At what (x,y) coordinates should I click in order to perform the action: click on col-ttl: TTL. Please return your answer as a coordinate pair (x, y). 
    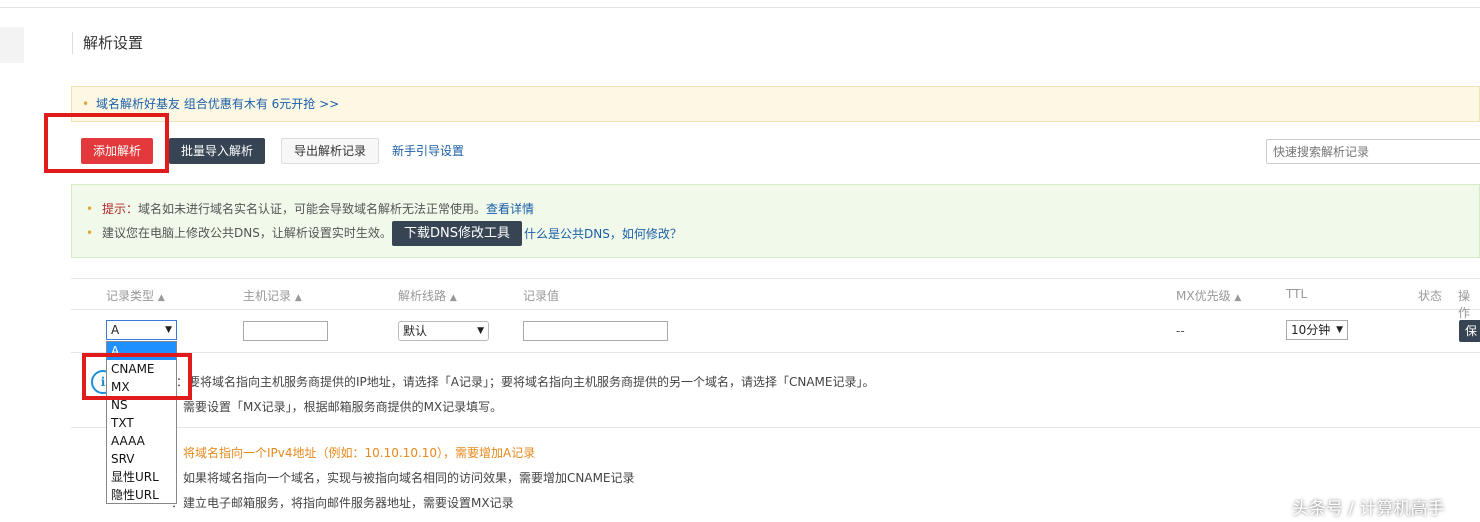
    Looking at the image, I should click on (1297, 294).